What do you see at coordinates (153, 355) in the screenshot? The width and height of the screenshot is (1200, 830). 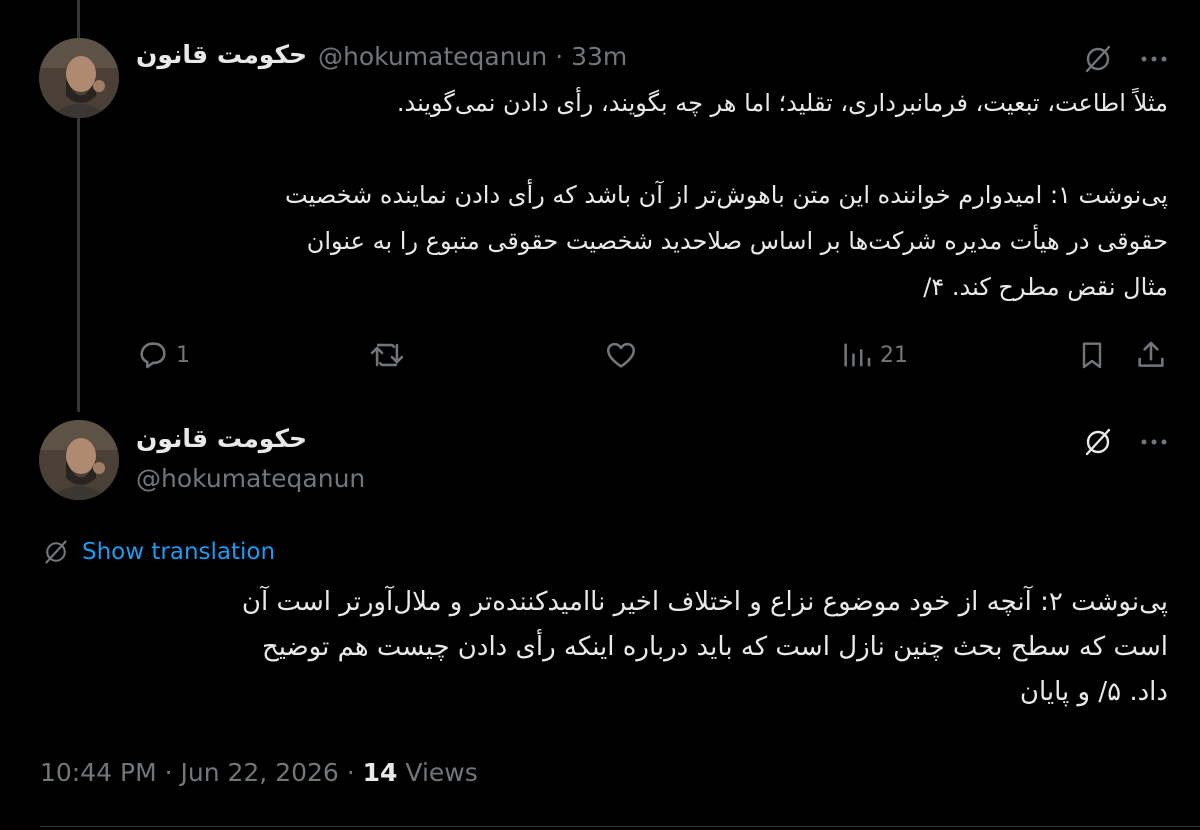 I see `reply-icon` at bounding box center [153, 355].